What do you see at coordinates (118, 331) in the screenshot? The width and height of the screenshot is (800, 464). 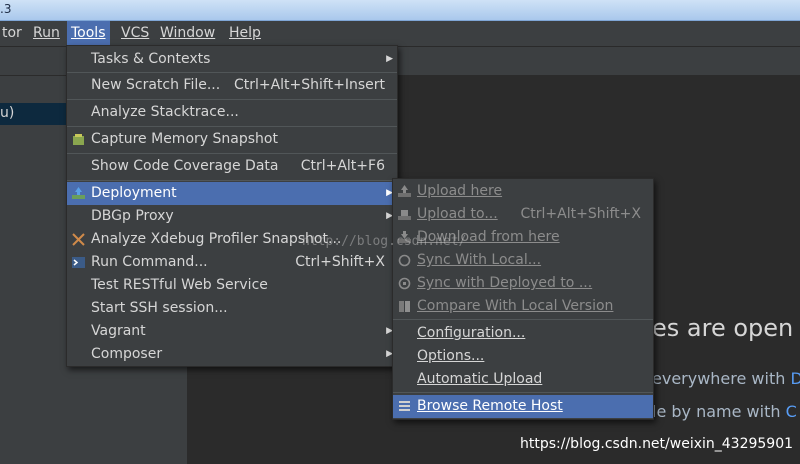 I see `menu-item-label: Vagrant` at bounding box center [118, 331].